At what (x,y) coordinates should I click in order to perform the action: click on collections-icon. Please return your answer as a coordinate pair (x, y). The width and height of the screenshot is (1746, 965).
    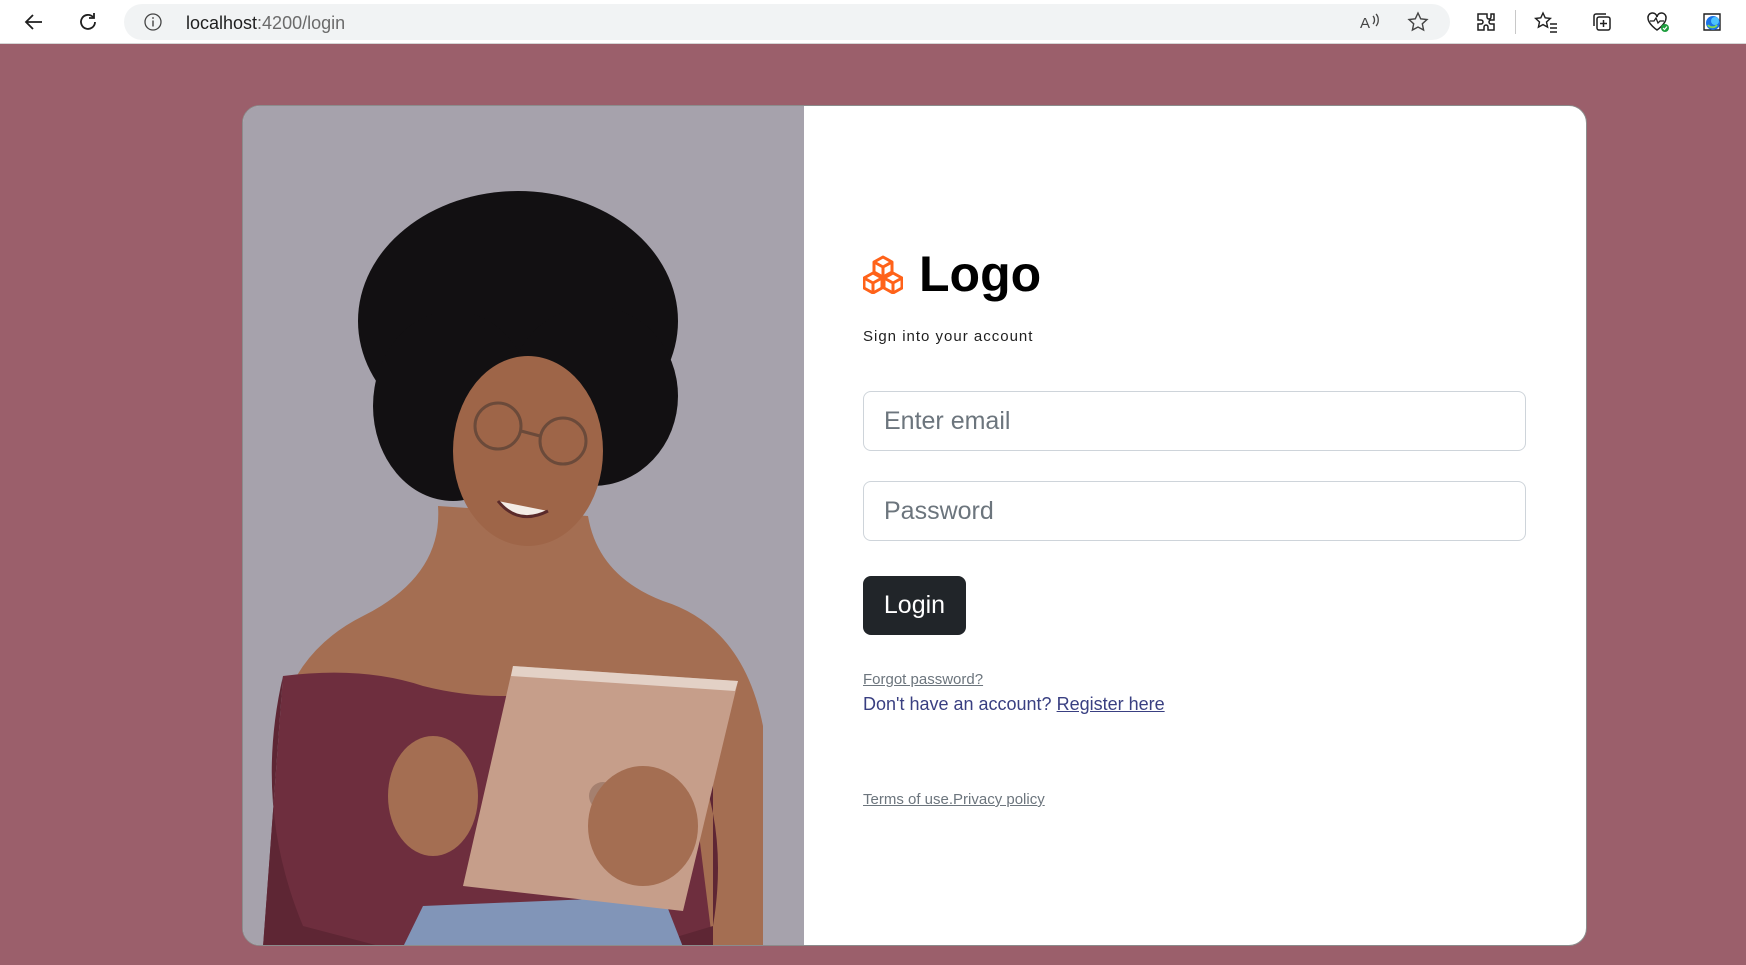
    Looking at the image, I should click on (1602, 22).